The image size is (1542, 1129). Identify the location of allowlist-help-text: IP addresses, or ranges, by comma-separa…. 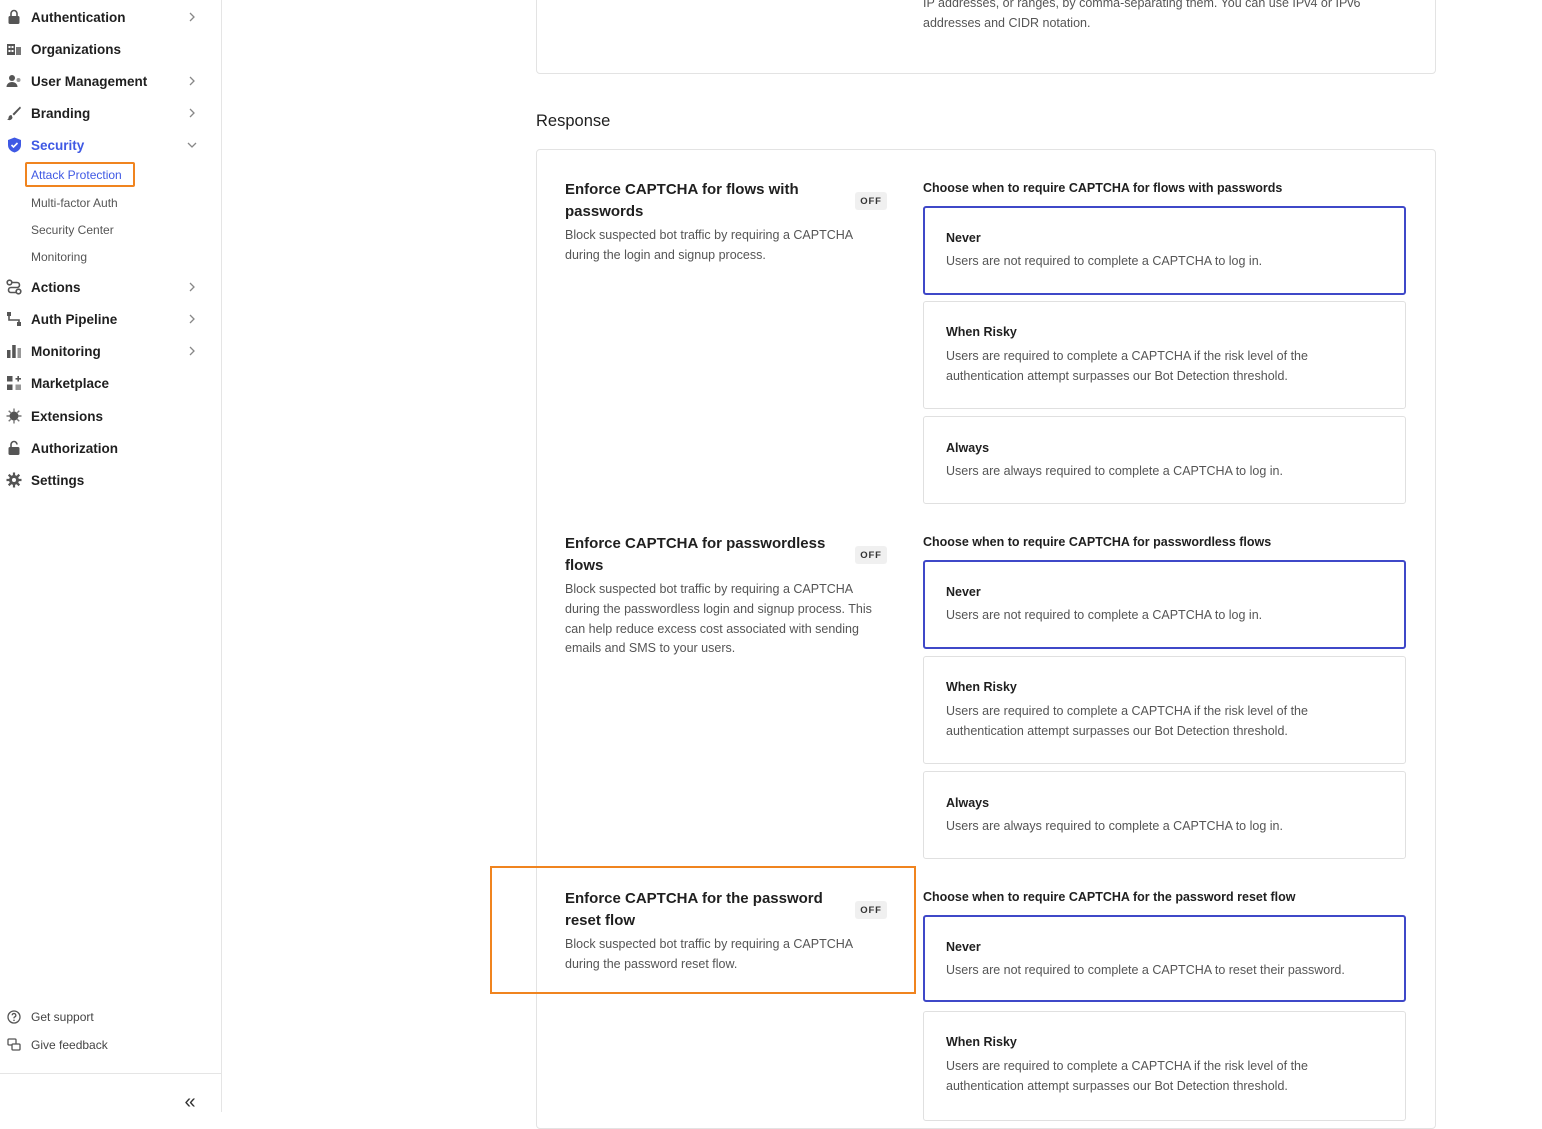
(1142, 15).